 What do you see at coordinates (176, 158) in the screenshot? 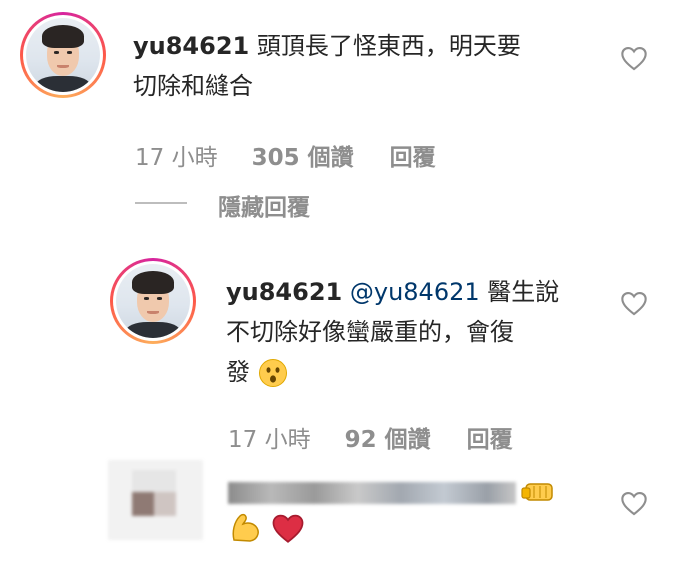
I see `comment-time: 17 小時` at bounding box center [176, 158].